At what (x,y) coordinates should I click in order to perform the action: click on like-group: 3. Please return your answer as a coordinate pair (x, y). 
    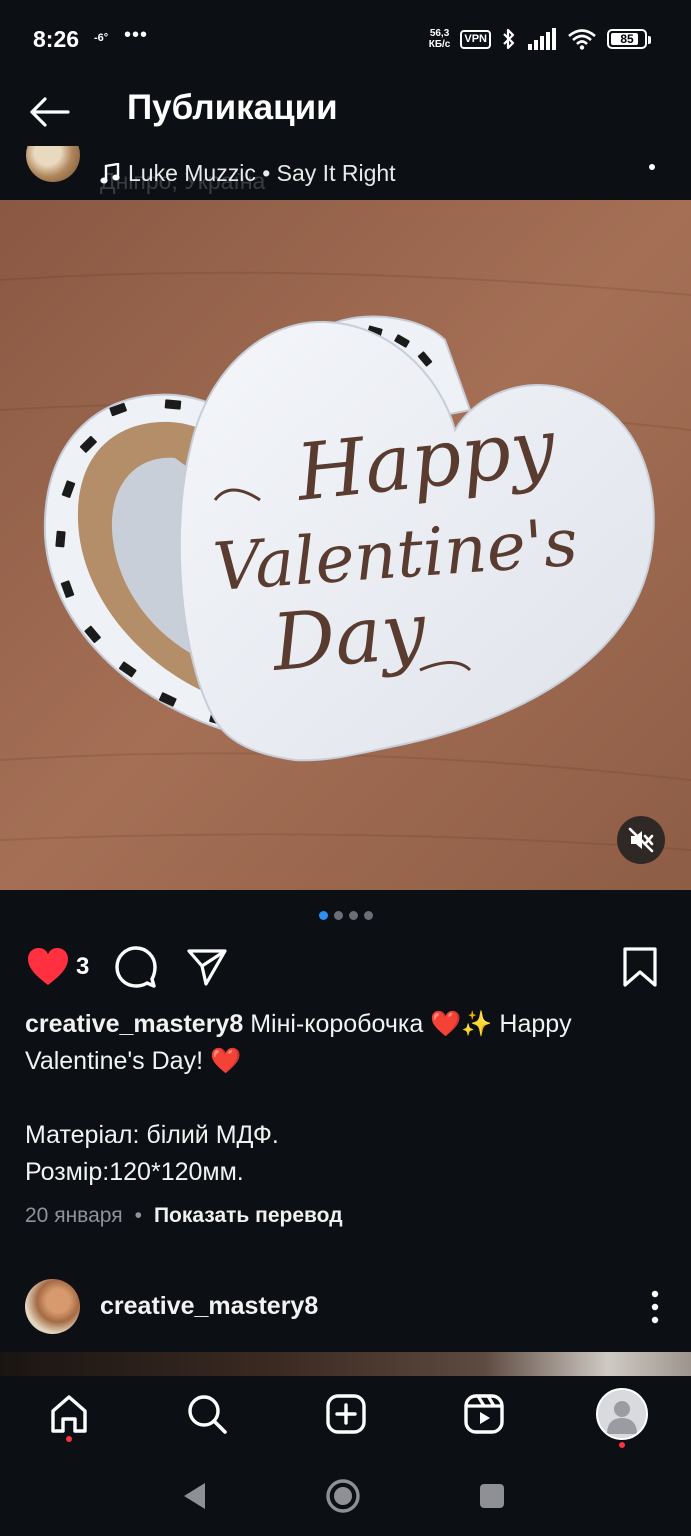
    Looking at the image, I should click on (57, 967).